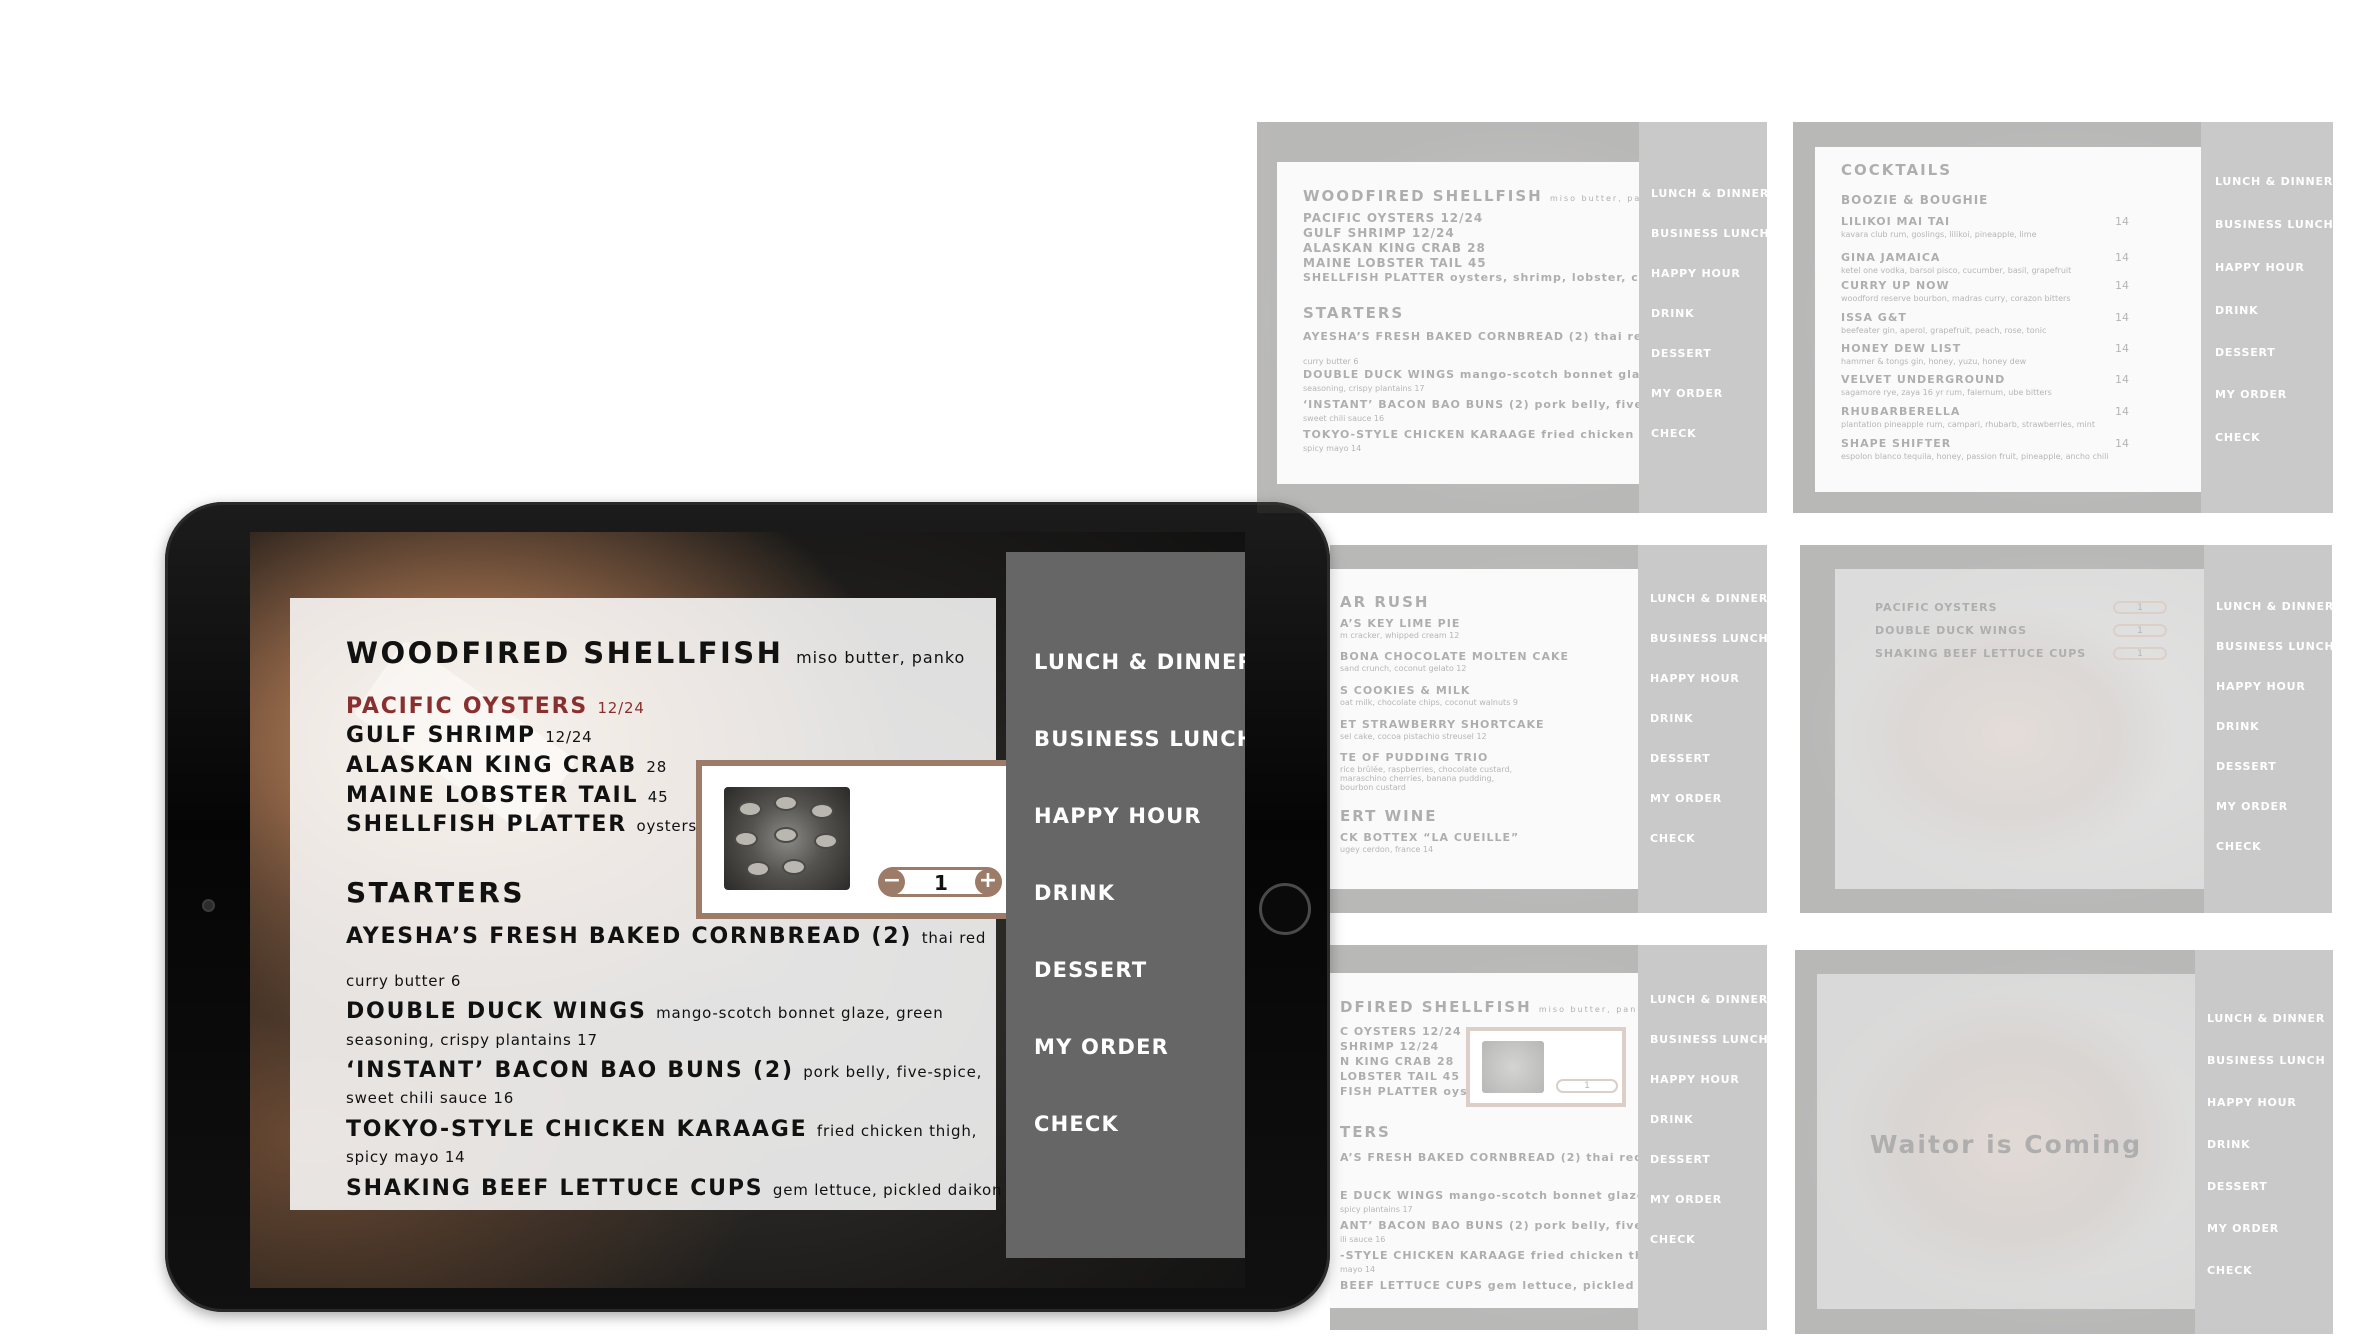 The image size is (2368, 1340). What do you see at coordinates (1430, 837) in the screenshot?
I see `thumb-item: CK BOTTEX “LA CUEILLE”` at bounding box center [1430, 837].